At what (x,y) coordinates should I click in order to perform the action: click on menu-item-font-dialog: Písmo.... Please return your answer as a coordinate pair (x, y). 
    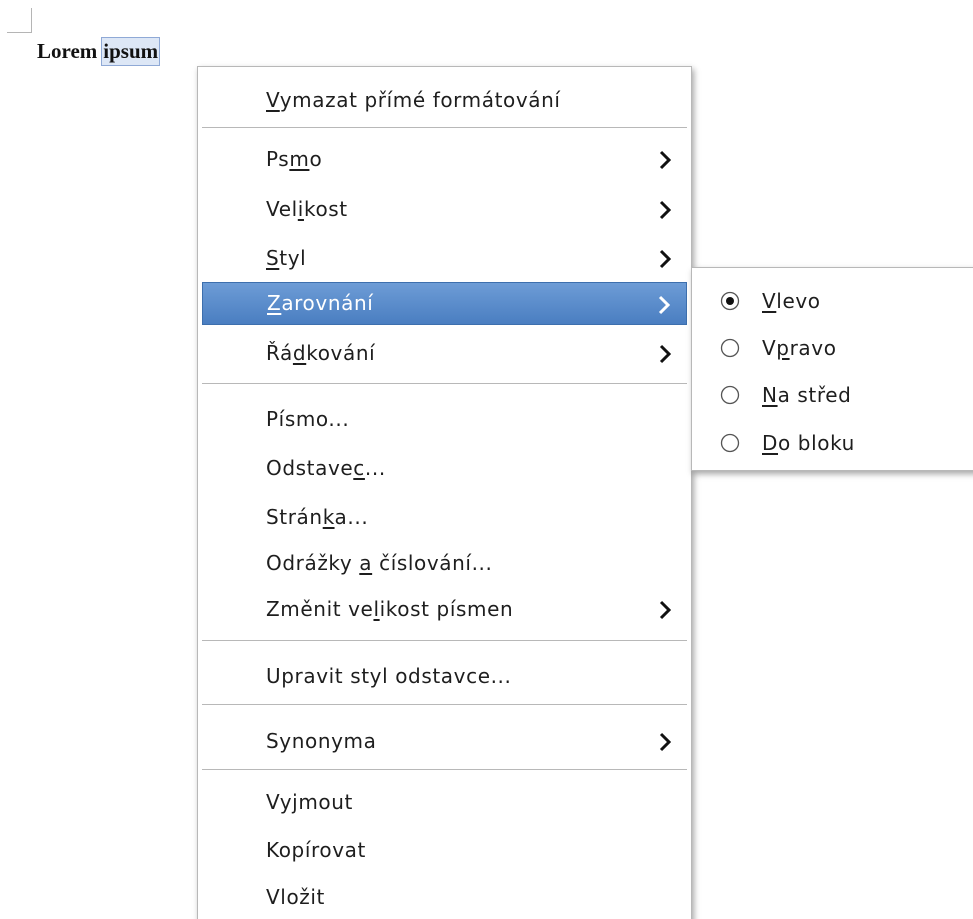
    Looking at the image, I should click on (444, 419).